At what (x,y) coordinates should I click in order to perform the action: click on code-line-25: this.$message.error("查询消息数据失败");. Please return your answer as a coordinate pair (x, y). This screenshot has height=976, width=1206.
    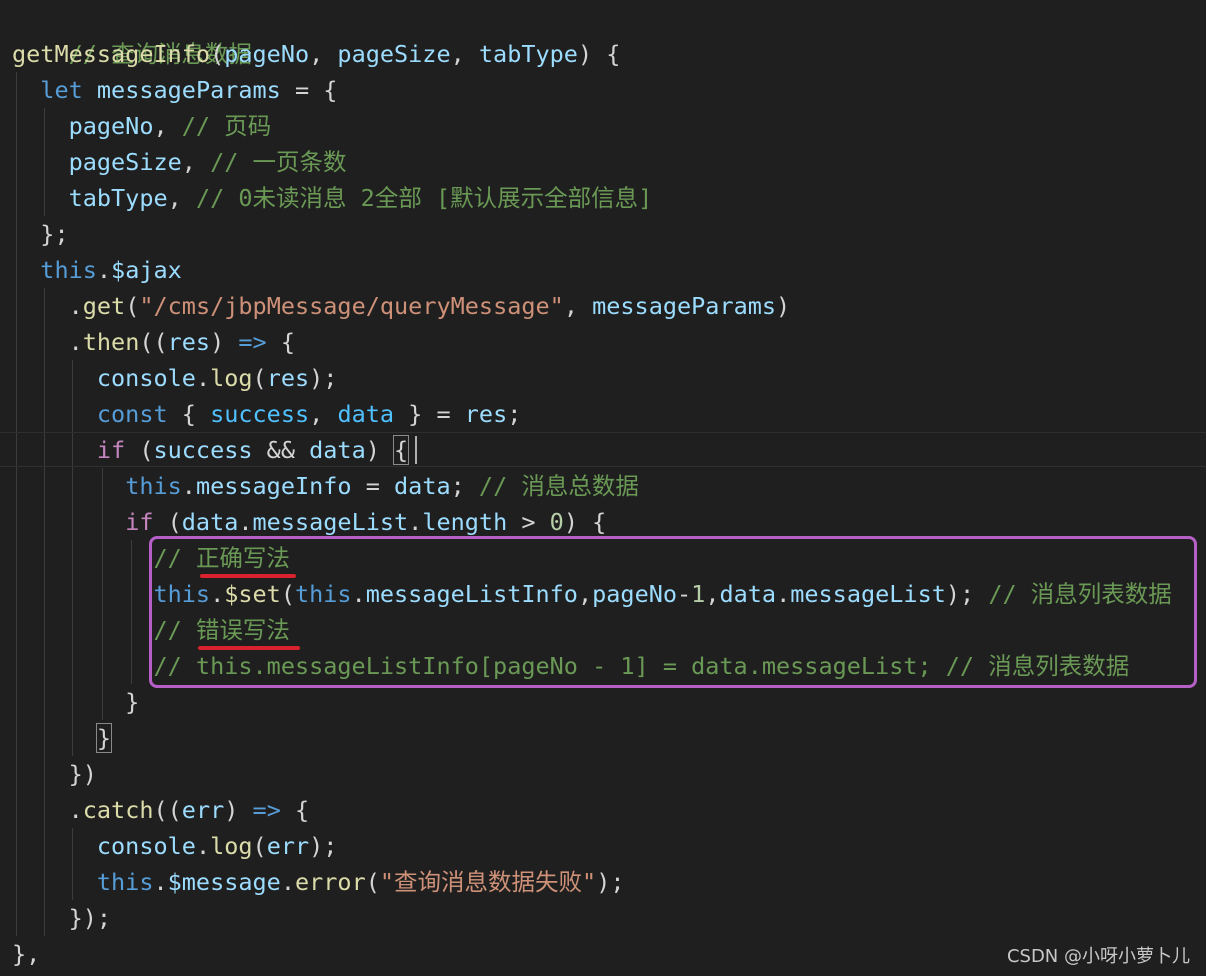
    Looking at the image, I should click on (360, 882).